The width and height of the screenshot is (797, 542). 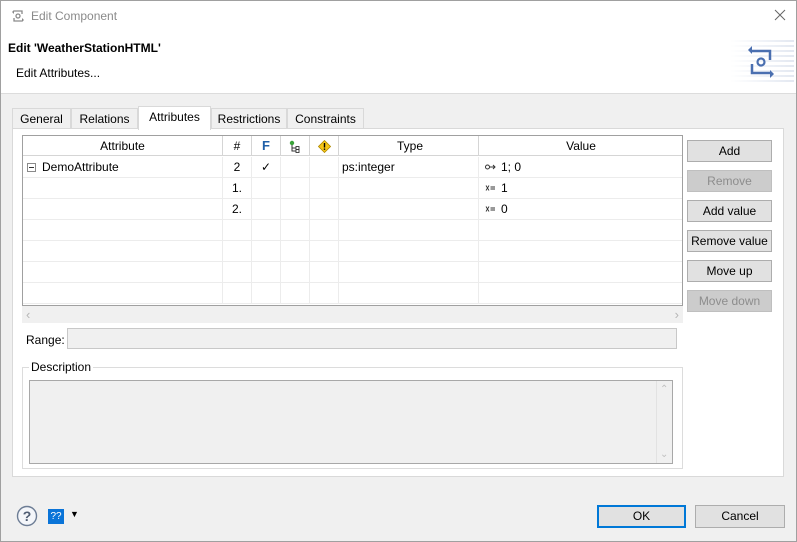 I want to click on ok-button: OK, so click(x=641, y=516).